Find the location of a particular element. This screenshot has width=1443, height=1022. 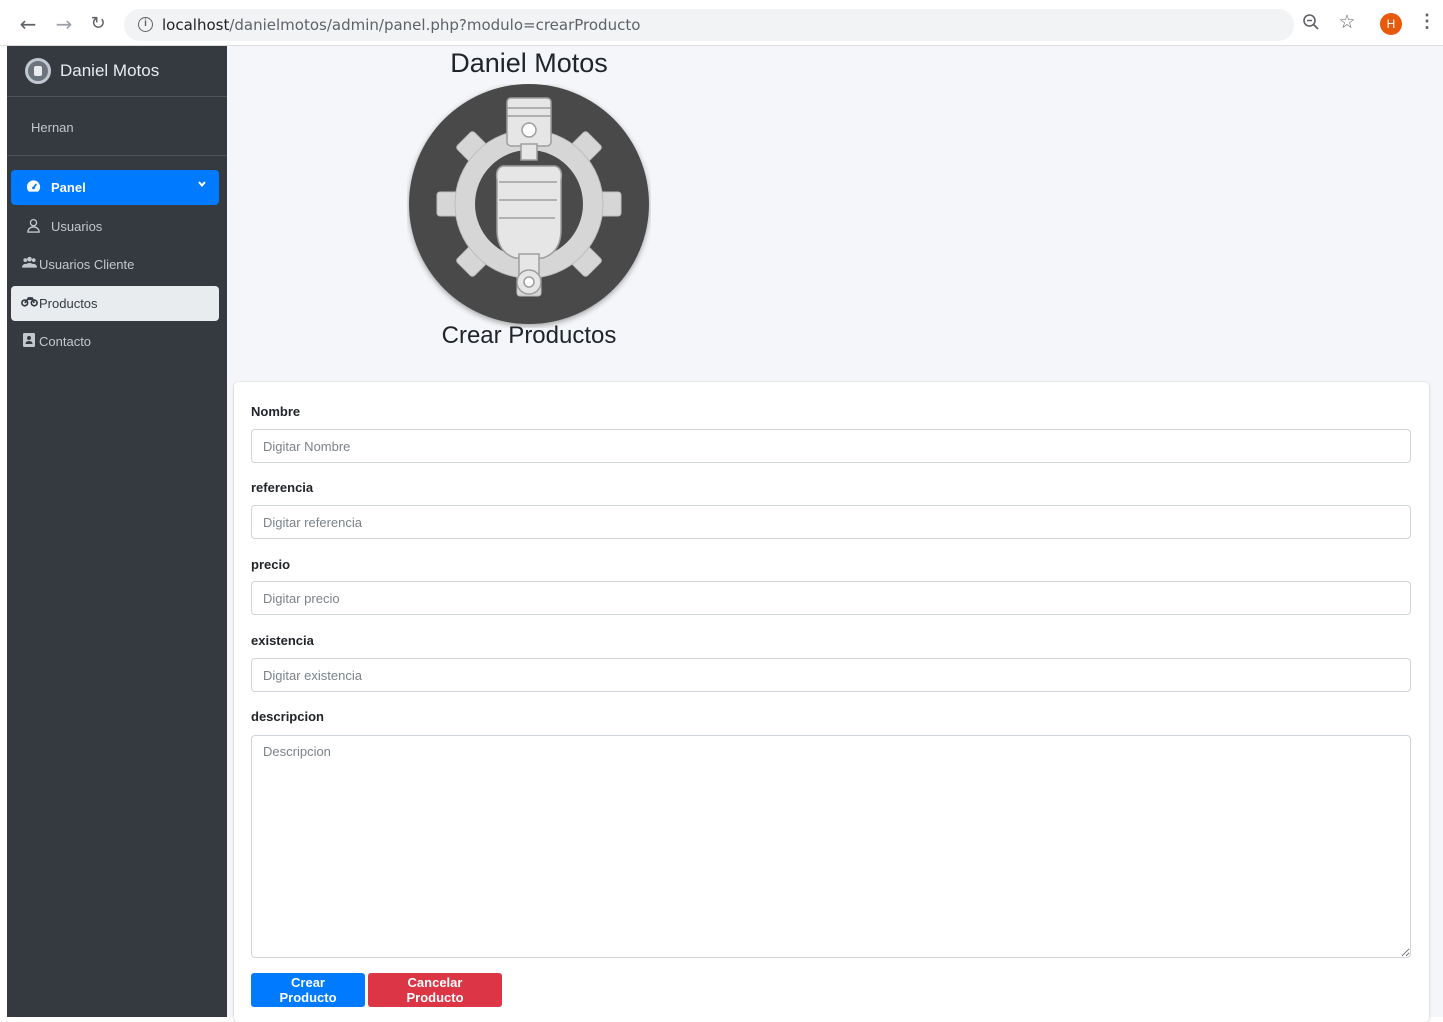

precio-input is located at coordinates (831, 598).